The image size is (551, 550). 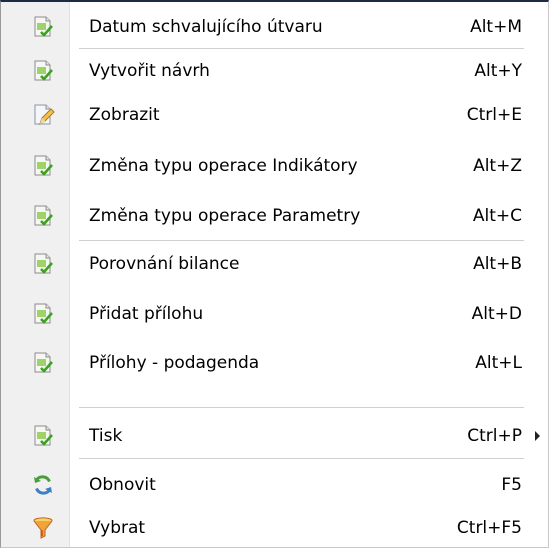 What do you see at coordinates (489, 528) in the screenshot?
I see `menu-item-shortcut: Ctrl+F5` at bounding box center [489, 528].